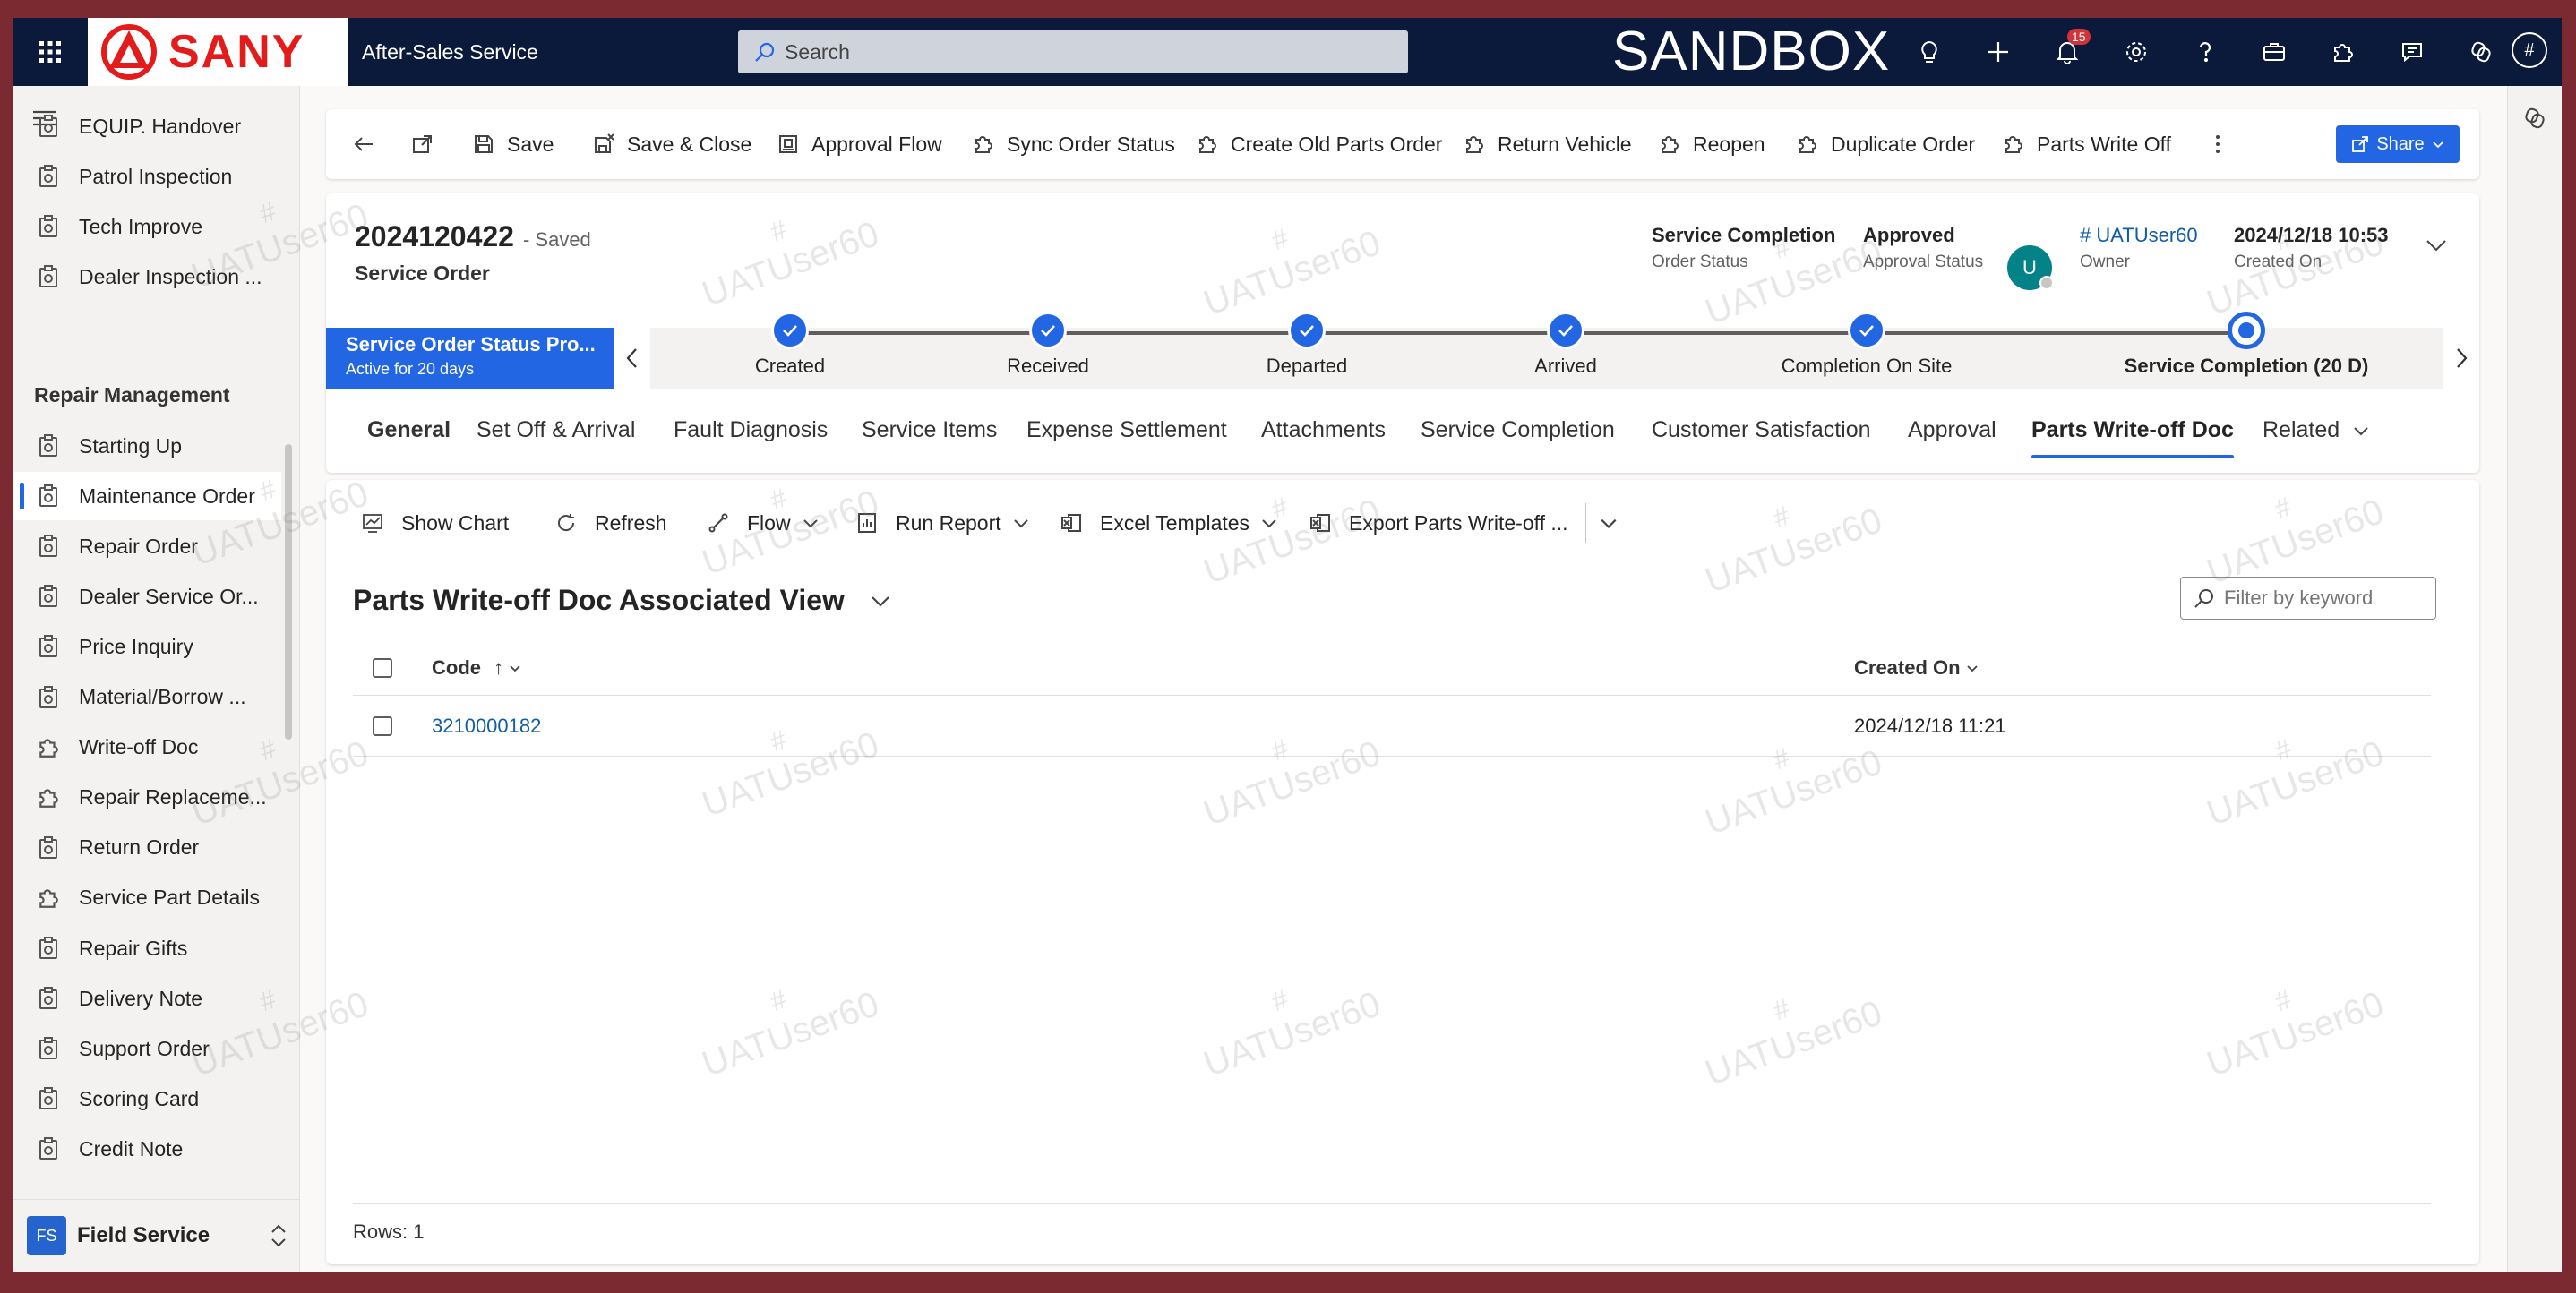 The image size is (2576, 1293). Describe the element at coordinates (929, 432) in the screenshot. I see `tab-item: Service Items` at that location.